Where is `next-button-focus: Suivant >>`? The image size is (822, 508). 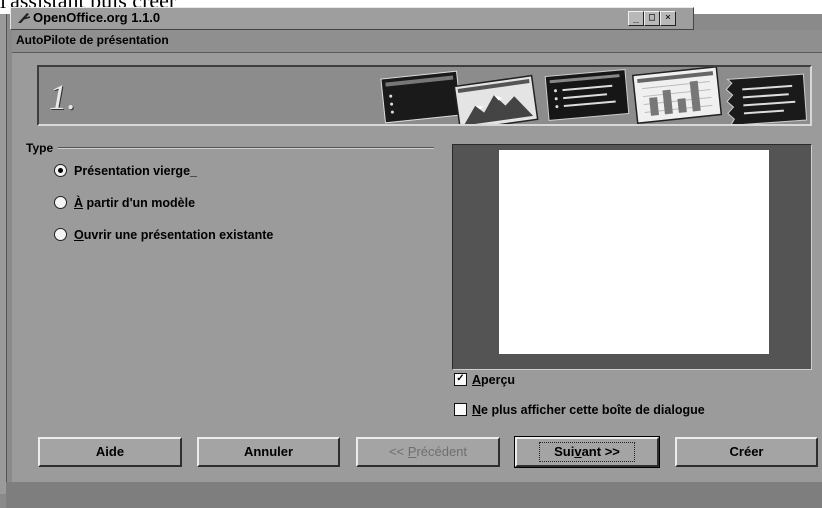
next-button-focus: Suivant >> is located at coordinates (587, 452).